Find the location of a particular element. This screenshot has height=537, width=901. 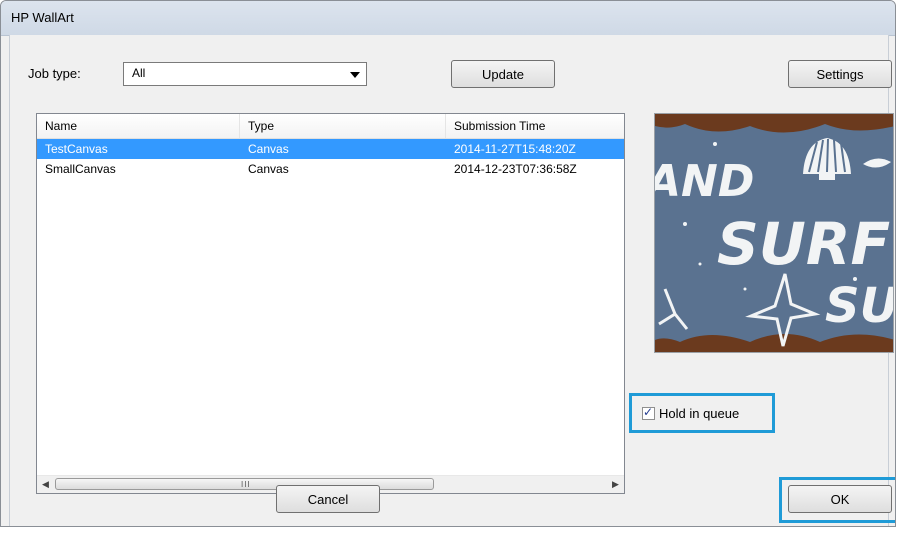

title-bar: HP WallArt is located at coordinates (448, 18).